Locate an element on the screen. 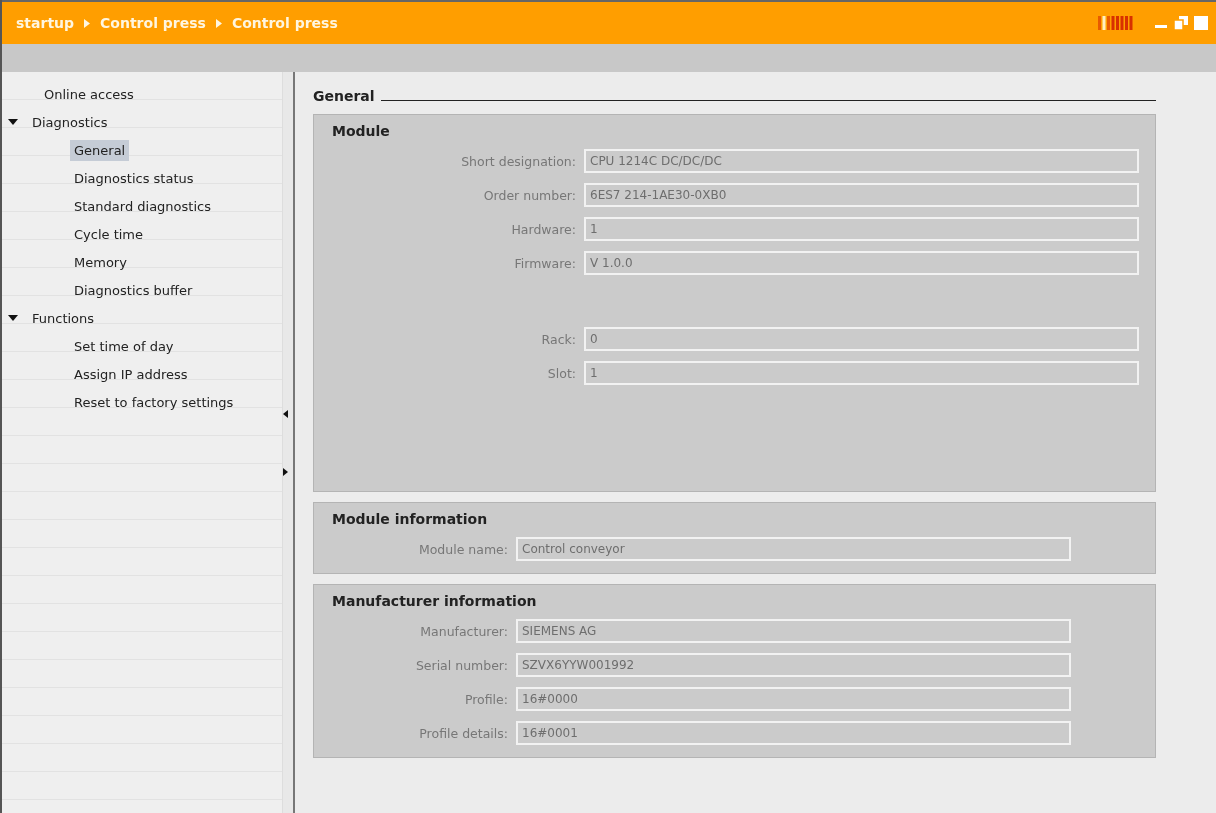  field-label: Hardware: is located at coordinates (543, 229).